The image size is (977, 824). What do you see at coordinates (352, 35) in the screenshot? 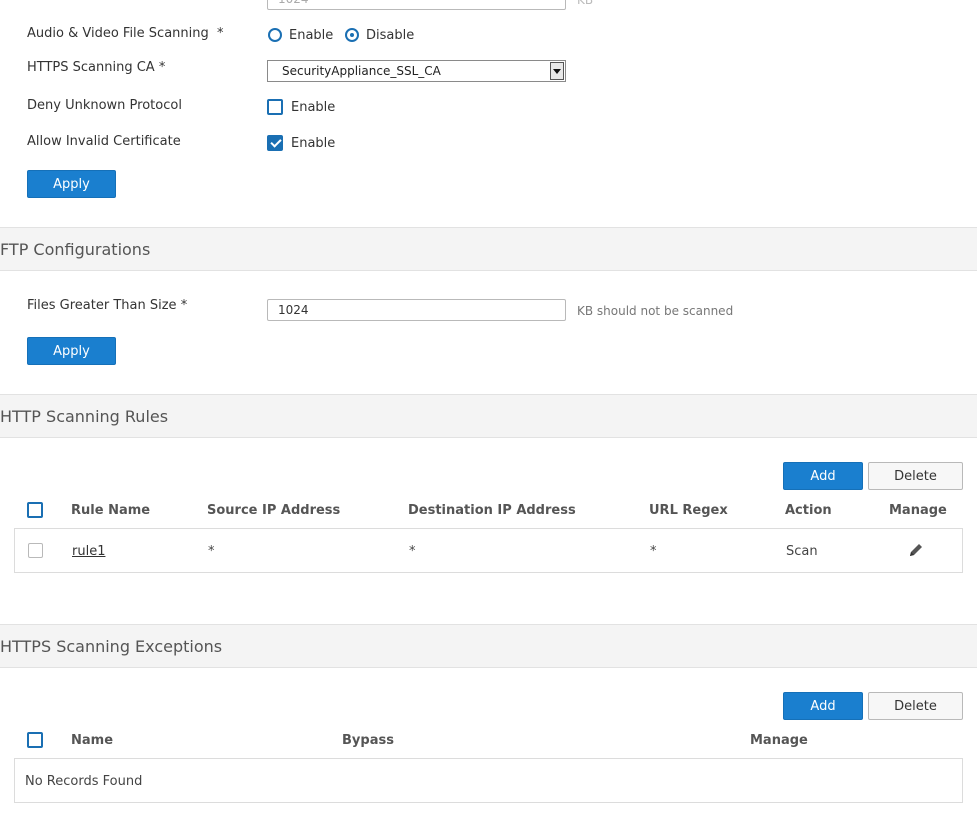
I see `audio-video-disable-radio` at bounding box center [352, 35].